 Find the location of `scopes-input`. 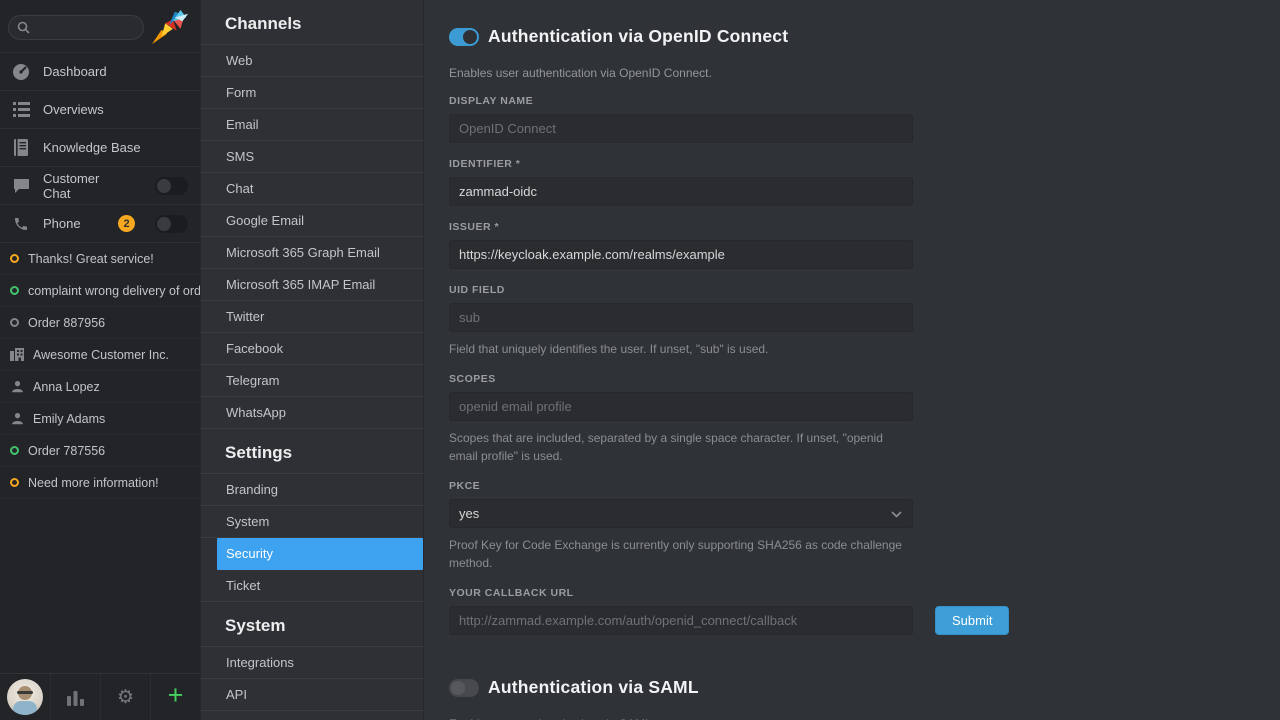

scopes-input is located at coordinates (681, 406).